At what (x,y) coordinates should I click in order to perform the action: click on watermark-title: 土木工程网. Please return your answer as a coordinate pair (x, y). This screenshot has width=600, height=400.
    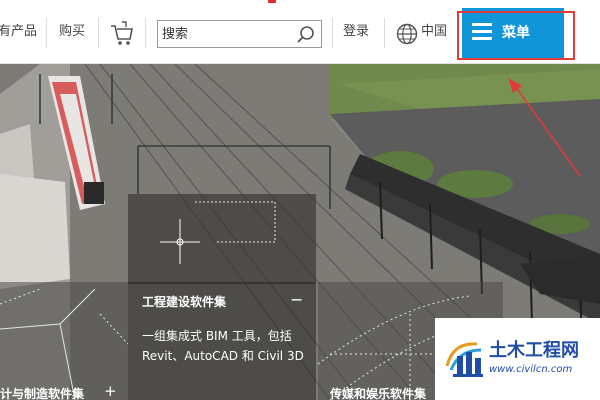
    Looking at the image, I should click on (534, 350).